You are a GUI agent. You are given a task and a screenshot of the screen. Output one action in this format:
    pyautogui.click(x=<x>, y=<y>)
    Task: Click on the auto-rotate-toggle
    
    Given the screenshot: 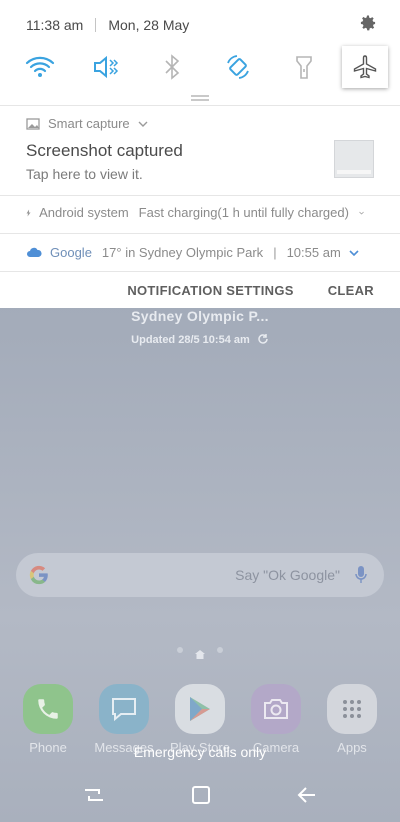 What is the action you would take?
    pyautogui.click(x=238, y=67)
    